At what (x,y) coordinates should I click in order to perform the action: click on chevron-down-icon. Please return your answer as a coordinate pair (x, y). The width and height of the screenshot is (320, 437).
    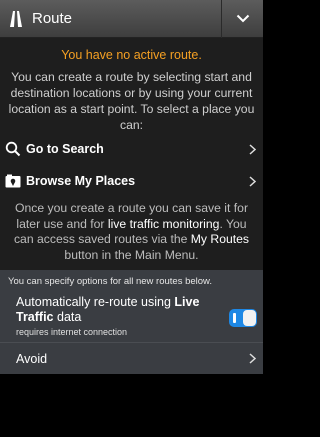
    Looking at the image, I should click on (243, 19).